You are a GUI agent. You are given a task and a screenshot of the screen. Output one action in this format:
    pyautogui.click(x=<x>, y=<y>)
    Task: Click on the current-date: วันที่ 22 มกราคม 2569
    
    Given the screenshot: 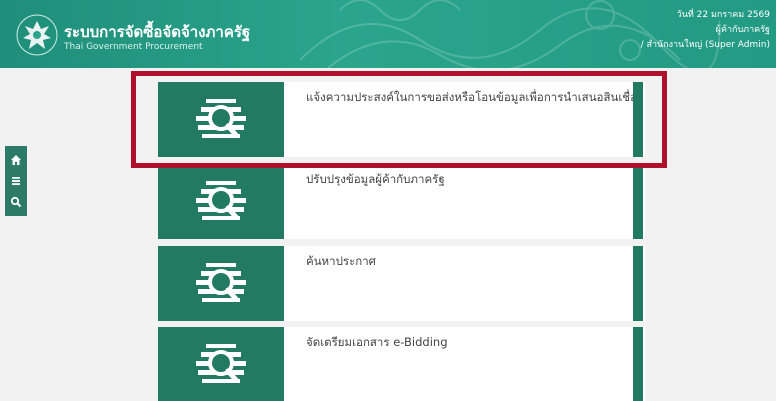 What is the action you would take?
    pyautogui.click(x=723, y=15)
    